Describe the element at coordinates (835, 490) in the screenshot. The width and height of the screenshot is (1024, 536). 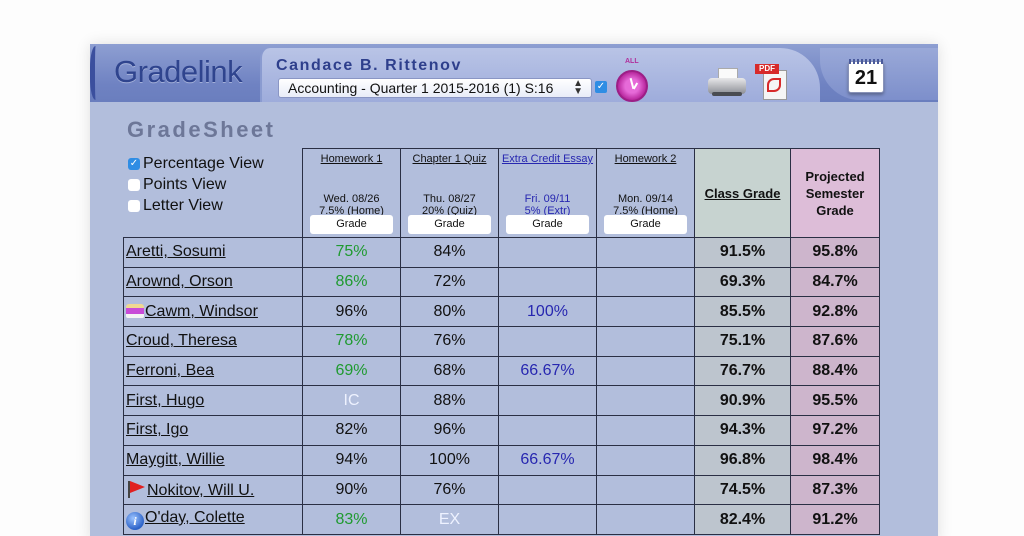
I see `projected-grade-cell: 87.3%` at that location.